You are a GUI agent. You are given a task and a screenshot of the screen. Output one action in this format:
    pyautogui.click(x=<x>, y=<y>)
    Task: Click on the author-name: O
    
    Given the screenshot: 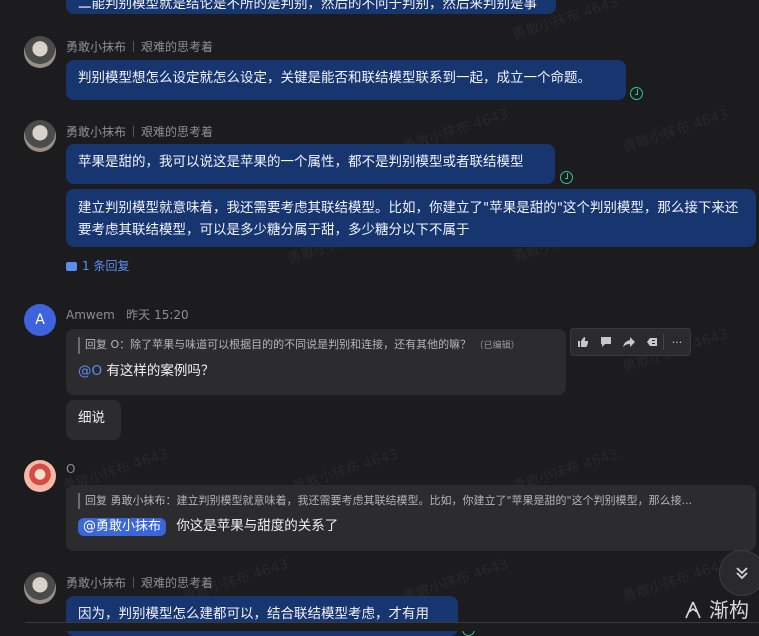 What is the action you would take?
    pyautogui.click(x=70, y=469)
    